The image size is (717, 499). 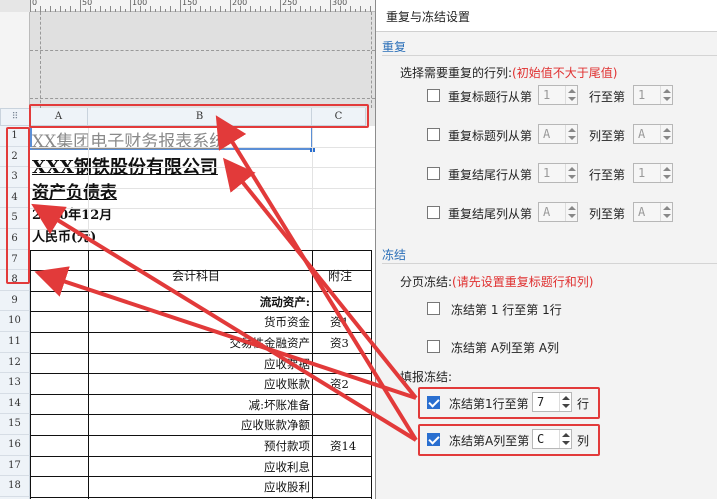 I want to click on account-label: 货币资金, so click(x=287, y=322).